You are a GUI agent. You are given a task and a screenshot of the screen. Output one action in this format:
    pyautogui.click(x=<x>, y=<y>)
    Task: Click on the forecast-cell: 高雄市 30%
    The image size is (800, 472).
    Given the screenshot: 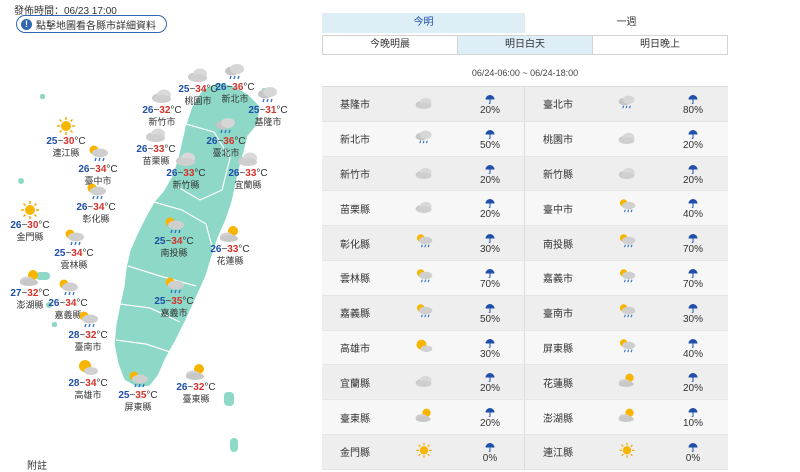 What is the action you would take?
    pyautogui.click(x=423, y=347)
    